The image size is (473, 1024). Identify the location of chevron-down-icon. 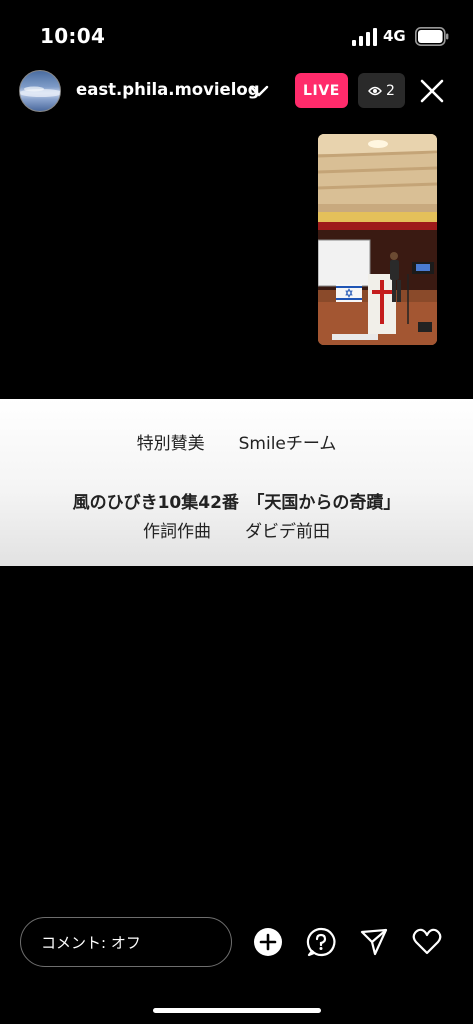
(259, 91).